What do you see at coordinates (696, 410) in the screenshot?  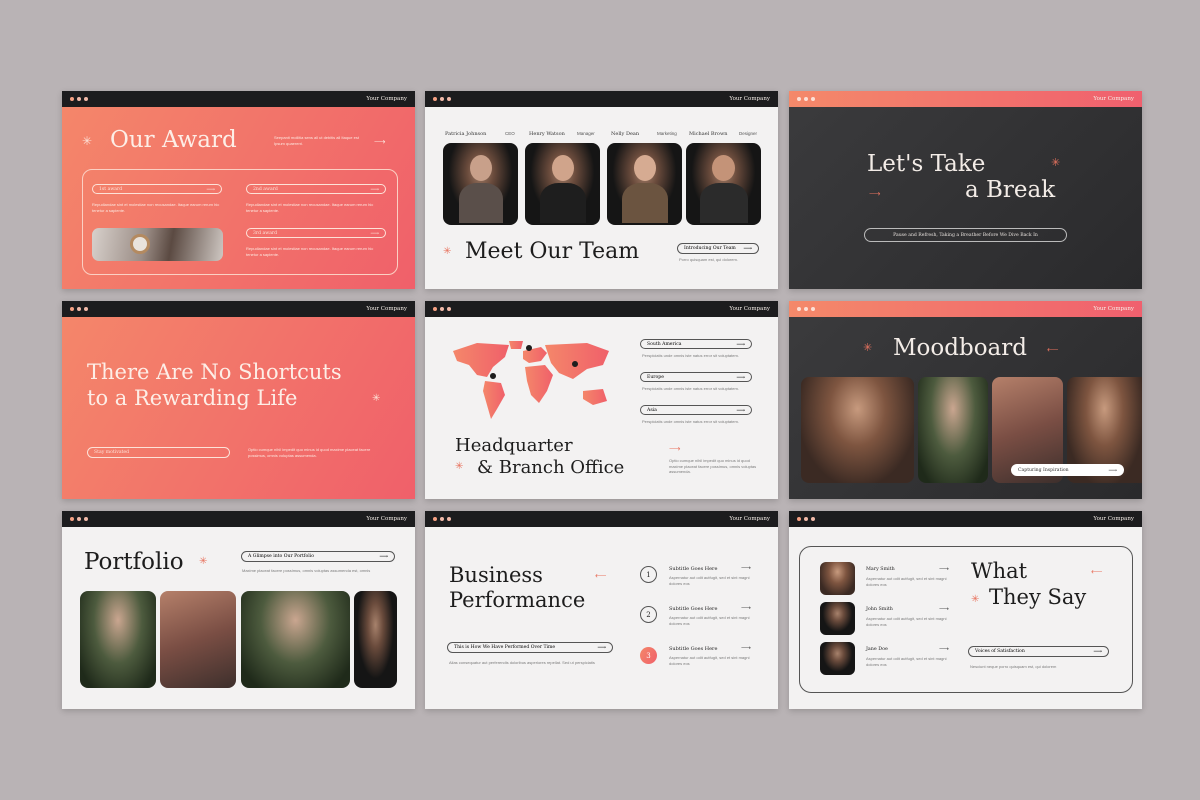 I see `region-pill-3: Asia ⟶` at bounding box center [696, 410].